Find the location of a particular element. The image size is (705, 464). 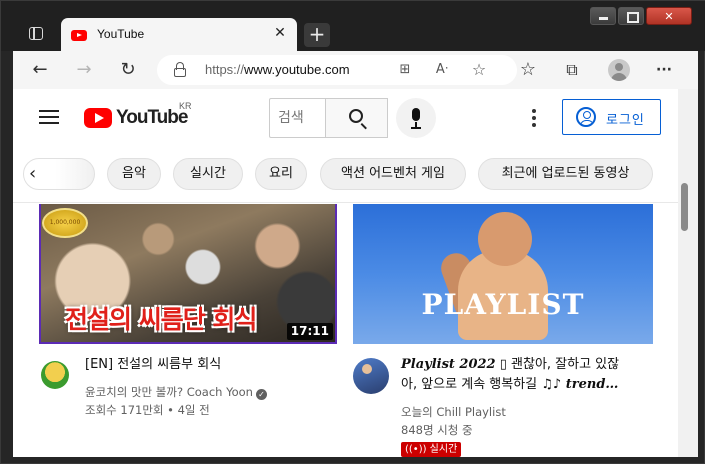

favorites-icon: ☆ is located at coordinates (528, 70).